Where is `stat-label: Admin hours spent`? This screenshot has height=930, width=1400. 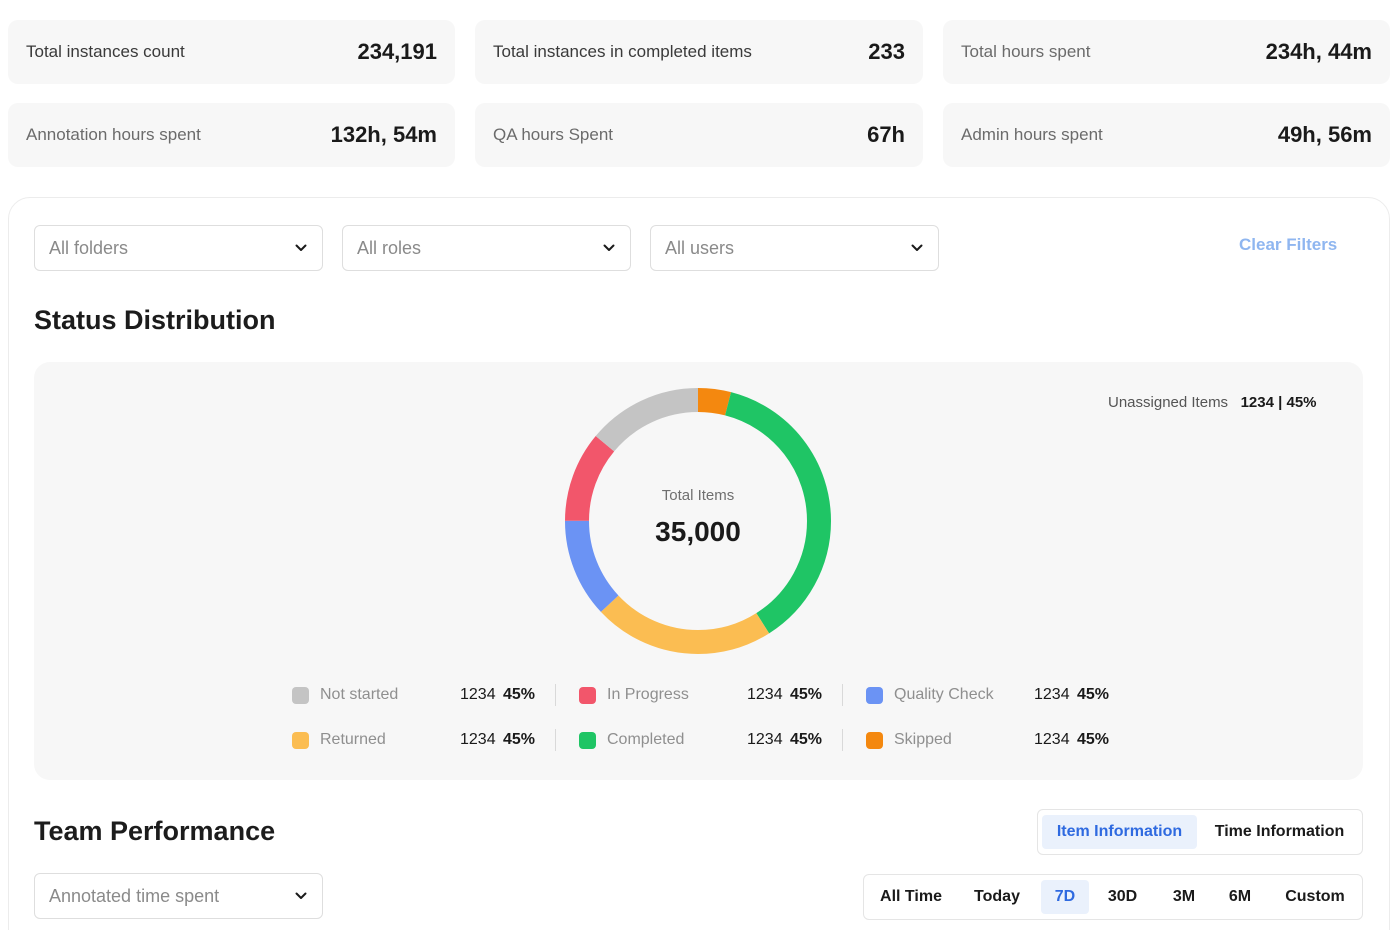 stat-label: Admin hours spent is located at coordinates (1032, 134).